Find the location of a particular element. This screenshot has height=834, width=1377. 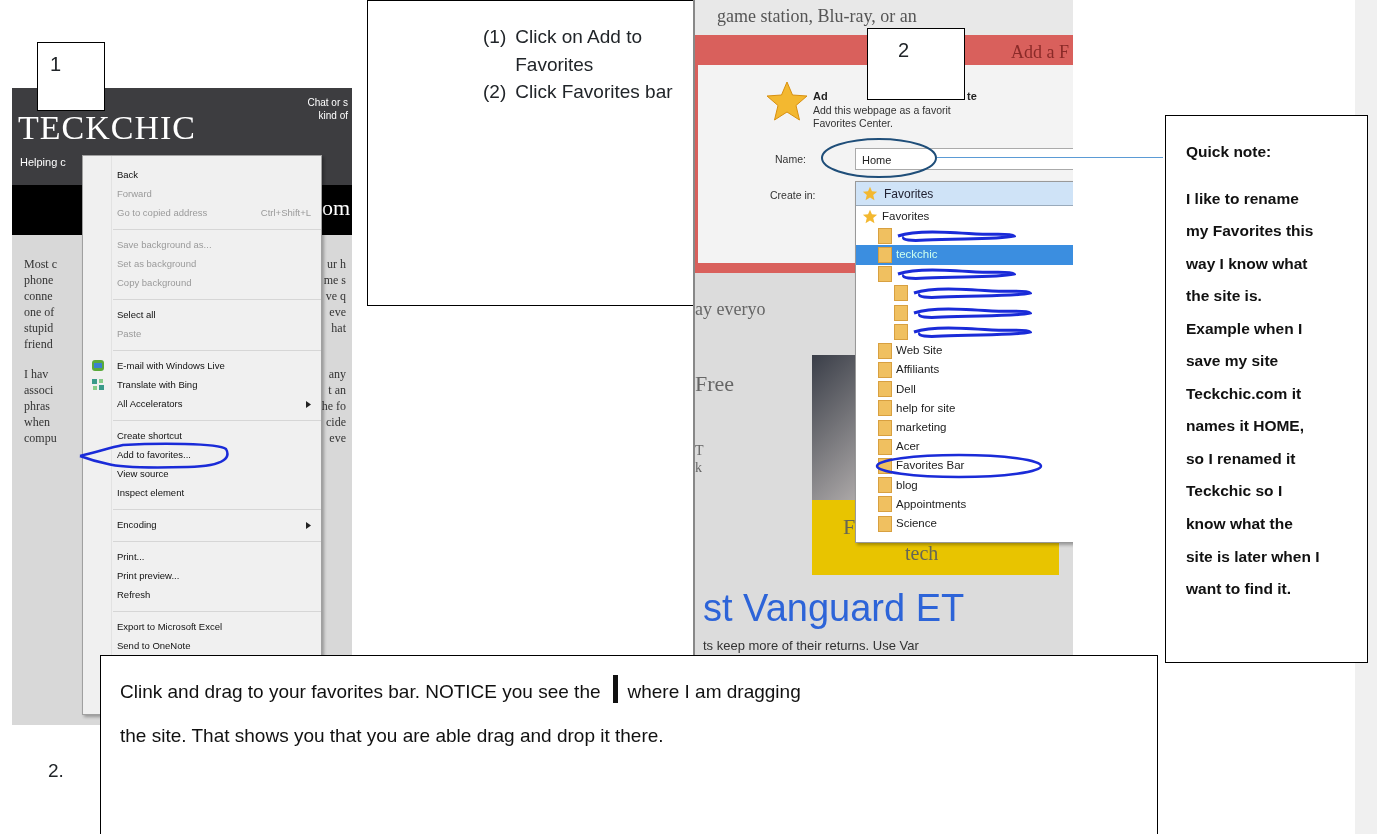

dropdown-value: Favorites is located at coordinates (909, 194).